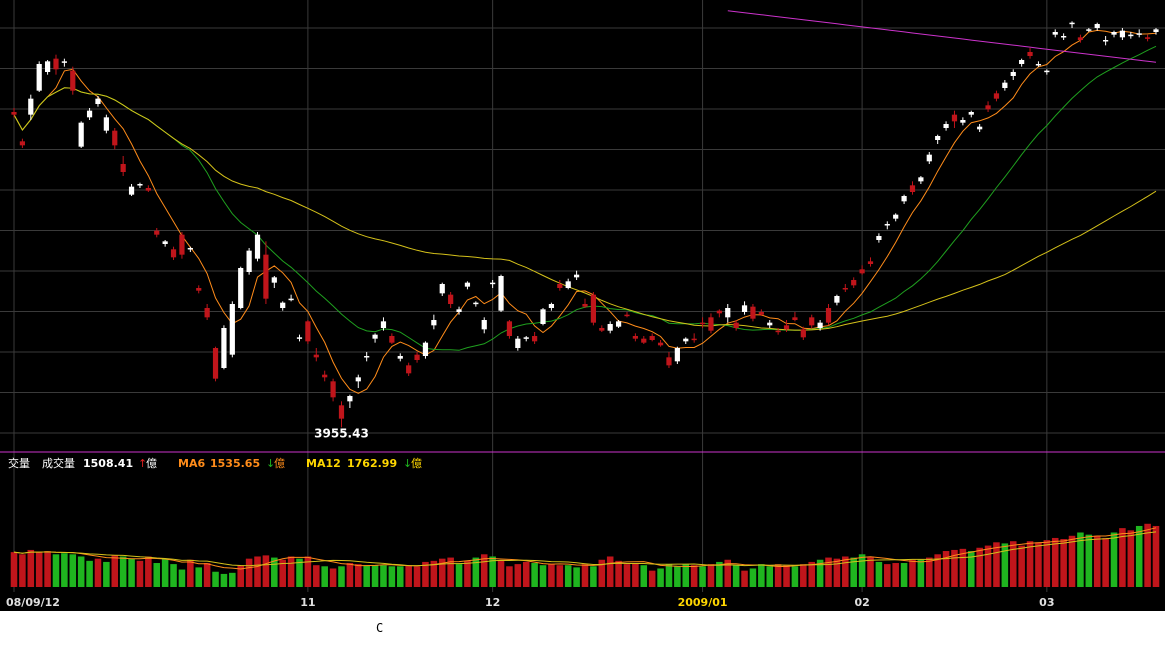  I want to click on ma6-value: 1535.65, so click(235, 463).